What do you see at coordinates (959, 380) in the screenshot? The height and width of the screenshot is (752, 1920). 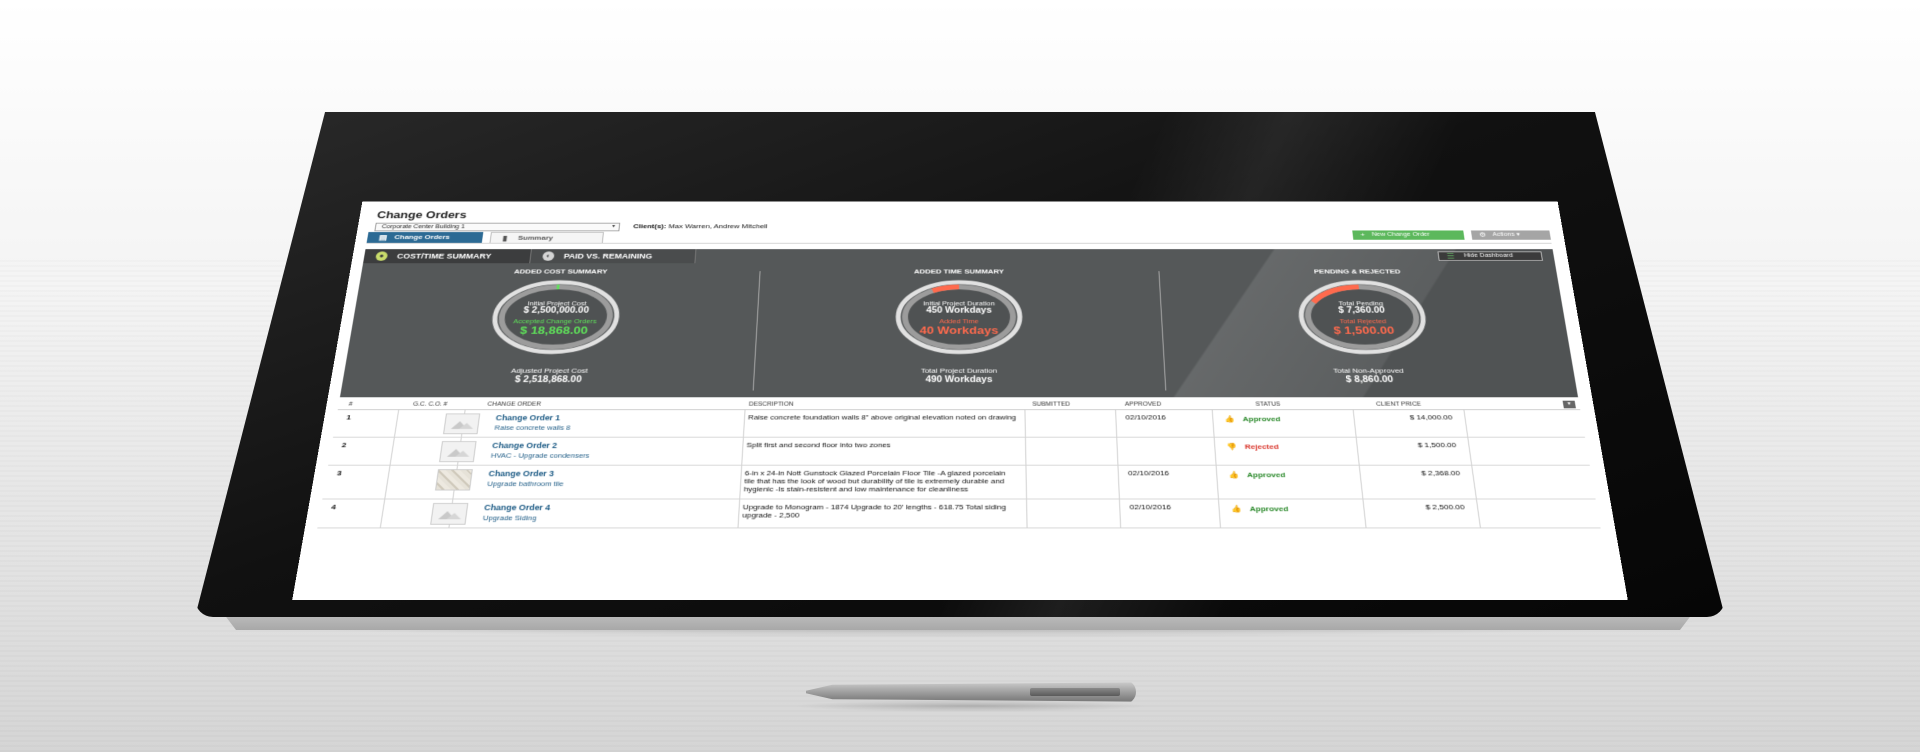 I see `panel-footer-value: 490 Workdays` at bounding box center [959, 380].